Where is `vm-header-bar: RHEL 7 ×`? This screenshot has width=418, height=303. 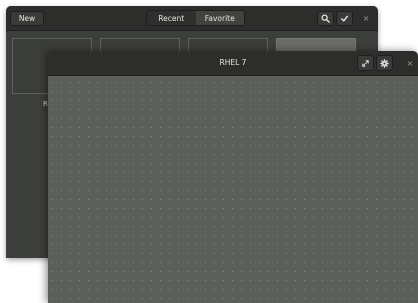
vm-header-bar: RHEL 7 × is located at coordinates (233, 63).